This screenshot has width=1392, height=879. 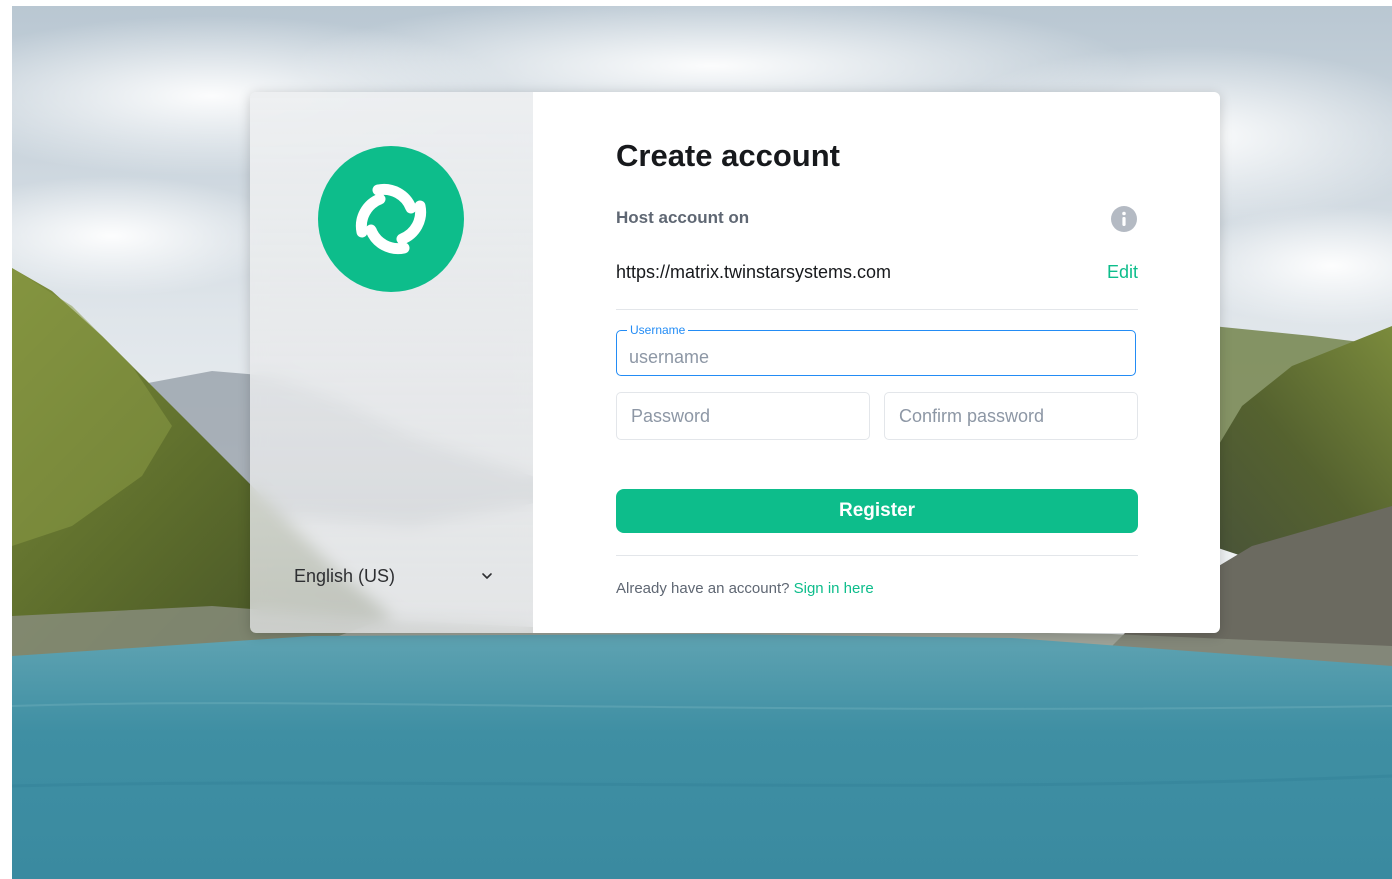 What do you see at coordinates (683, 217) in the screenshot?
I see `host-label: Host account on` at bounding box center [683, 217].